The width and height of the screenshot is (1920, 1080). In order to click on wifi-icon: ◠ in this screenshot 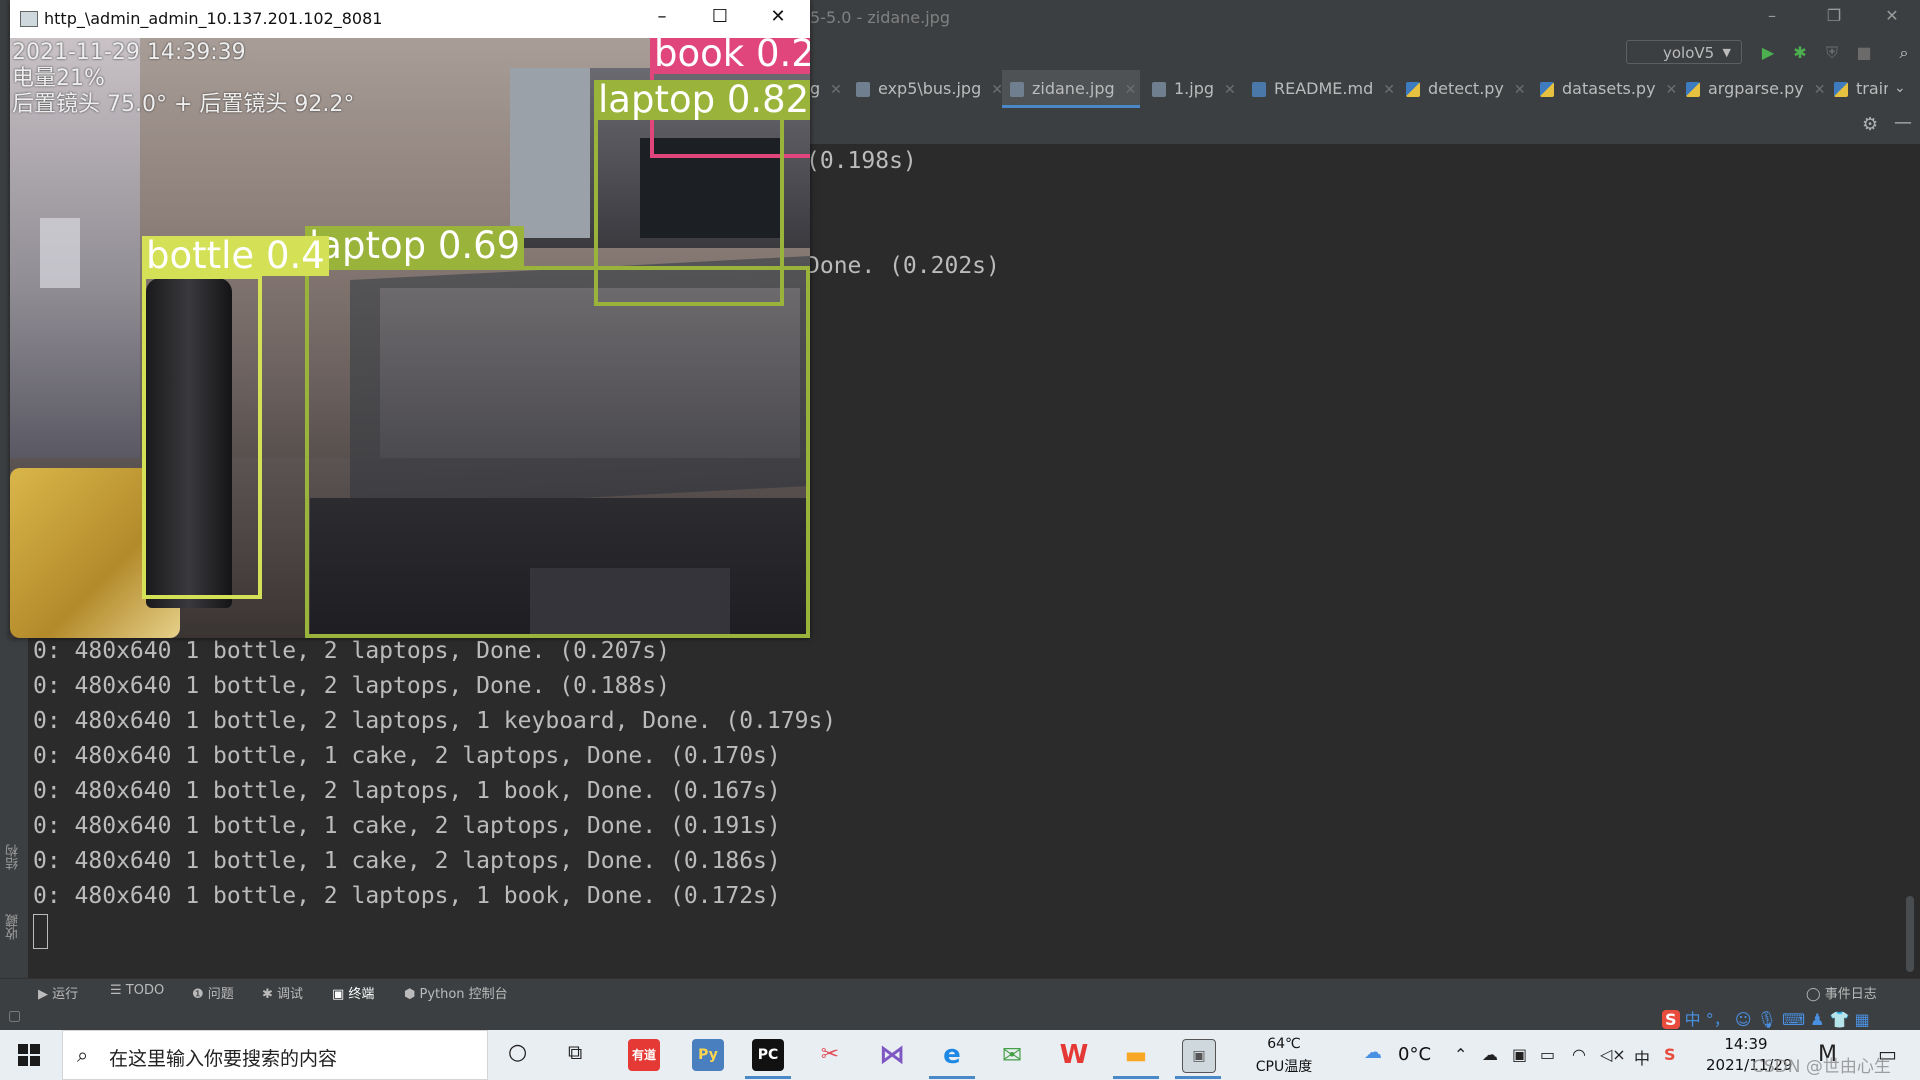, I will do `click(1579, 1054)`.